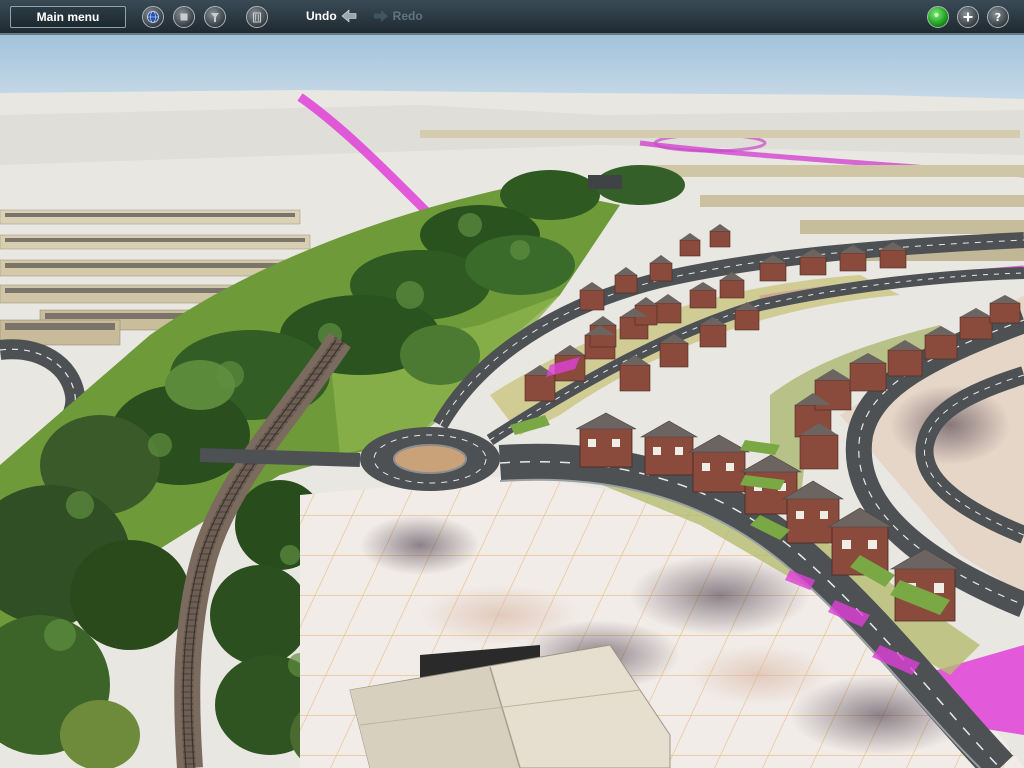 The height and width of the screenshot is (768, 1024). I want to click on globe-icon, so click(153, 17).